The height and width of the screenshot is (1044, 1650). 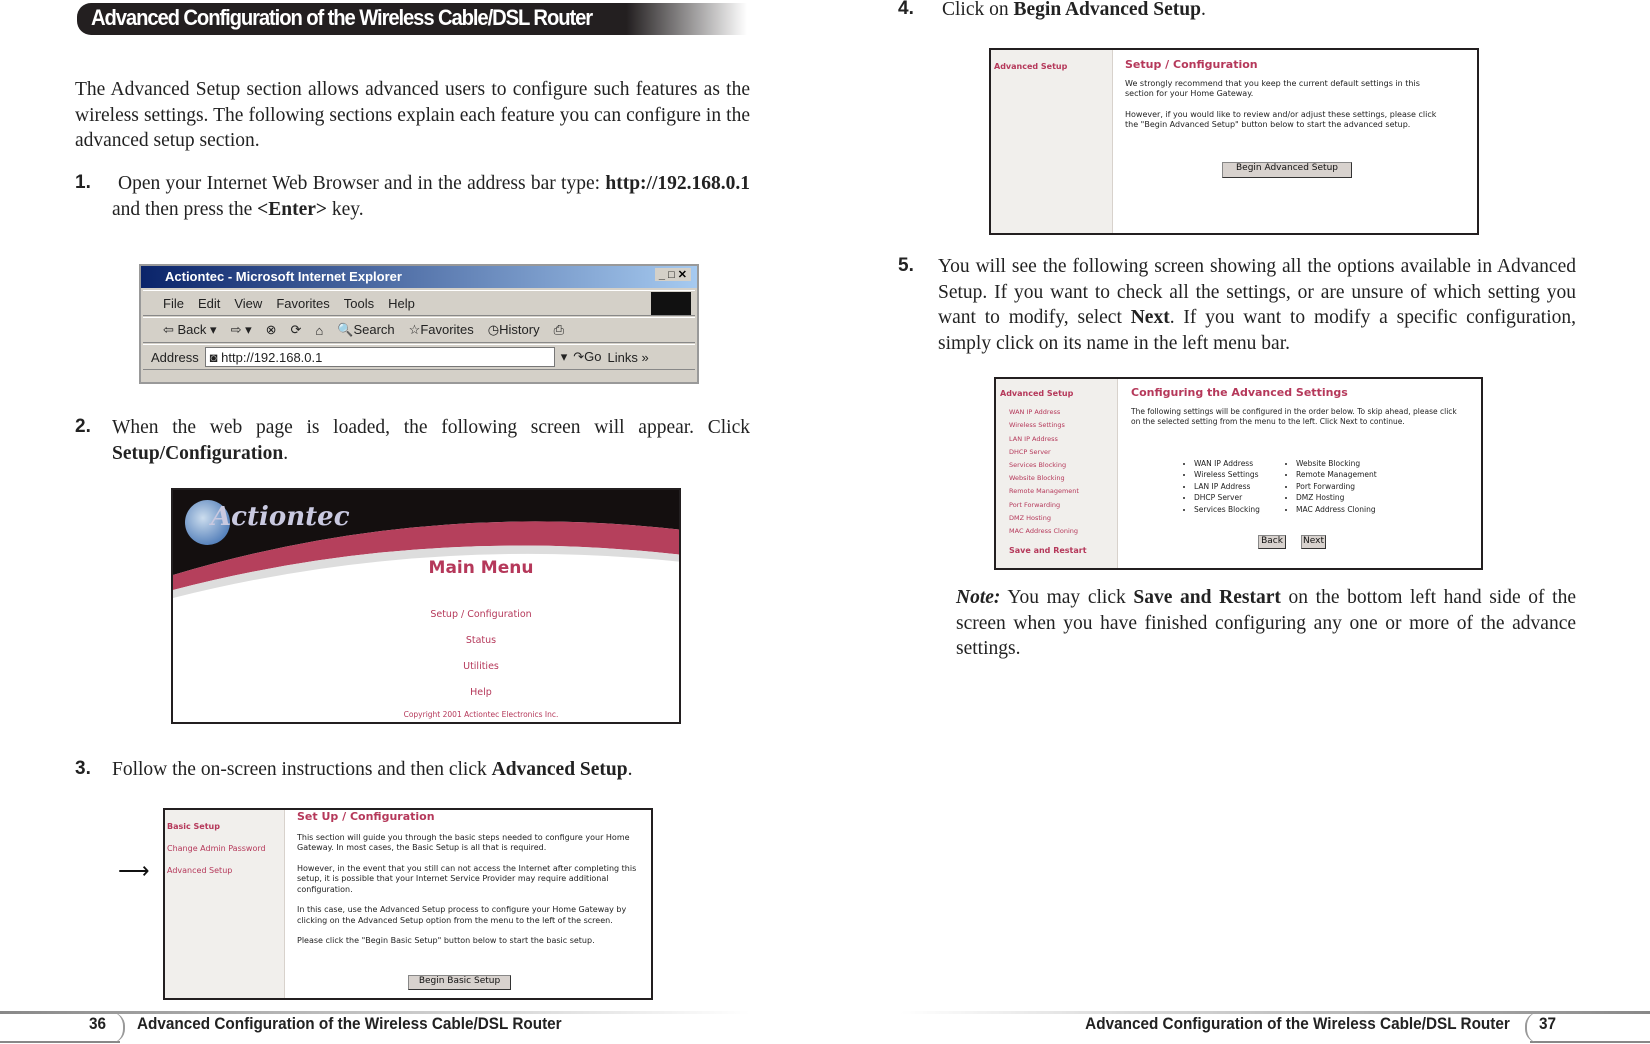 What do you see at coordinates (1061, 465) in the screenshot?
I see `side-services-blocking: Services Blocking` at bounding box center [1061, 465].